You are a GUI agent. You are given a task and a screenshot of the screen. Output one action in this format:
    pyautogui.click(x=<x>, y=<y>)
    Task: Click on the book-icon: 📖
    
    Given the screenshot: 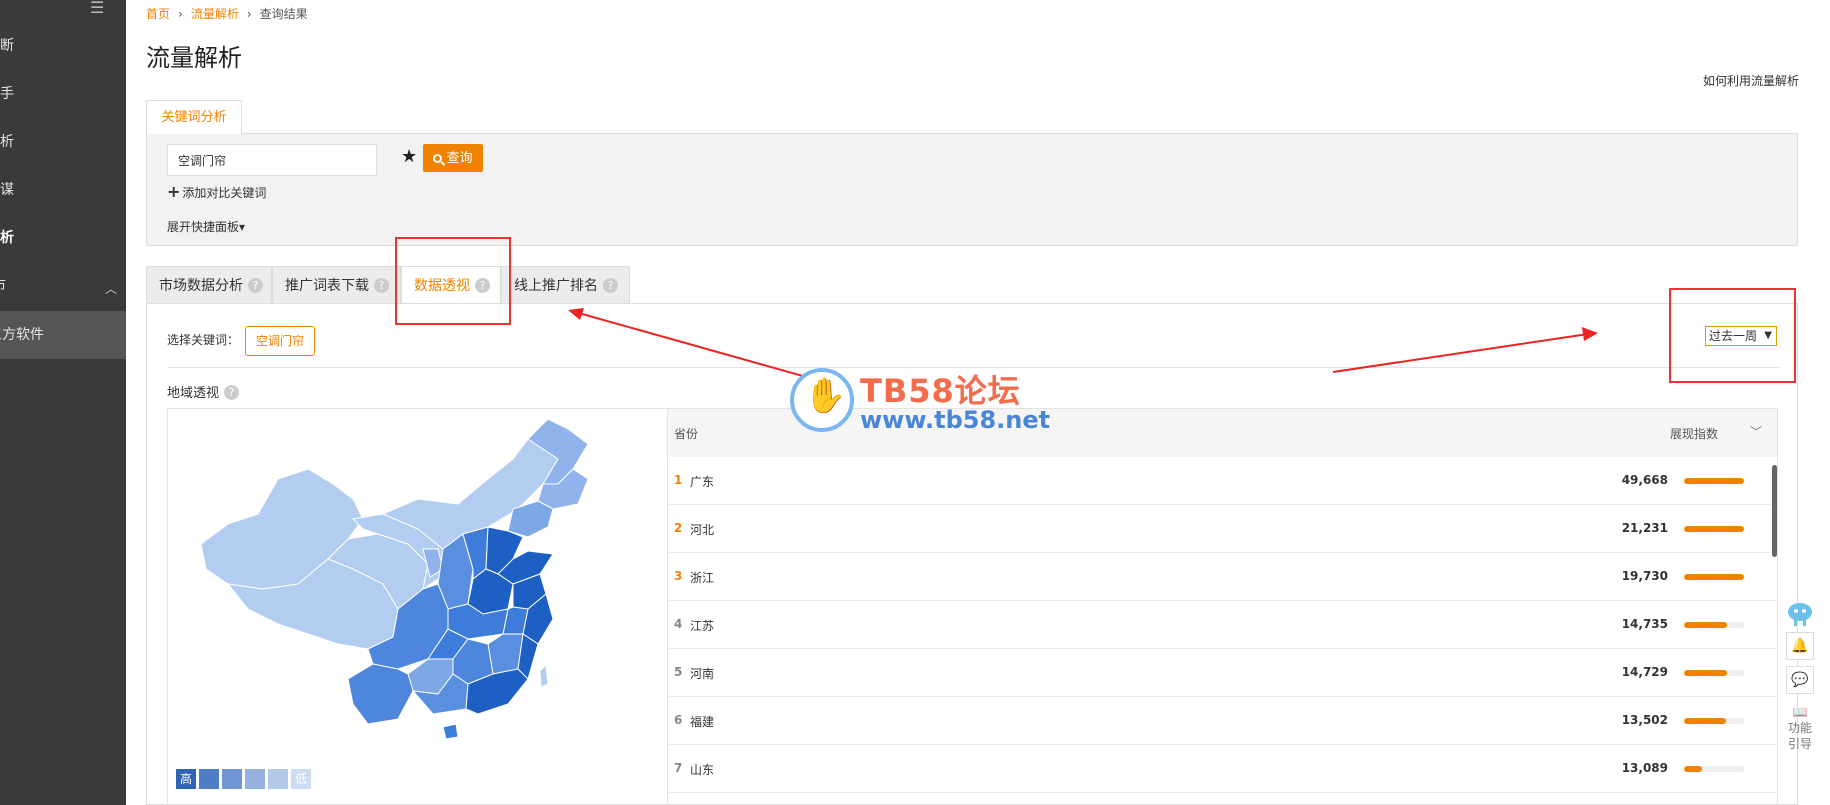 What is the action you would take?
    pyautogui.click(x=1800, y=712)
    